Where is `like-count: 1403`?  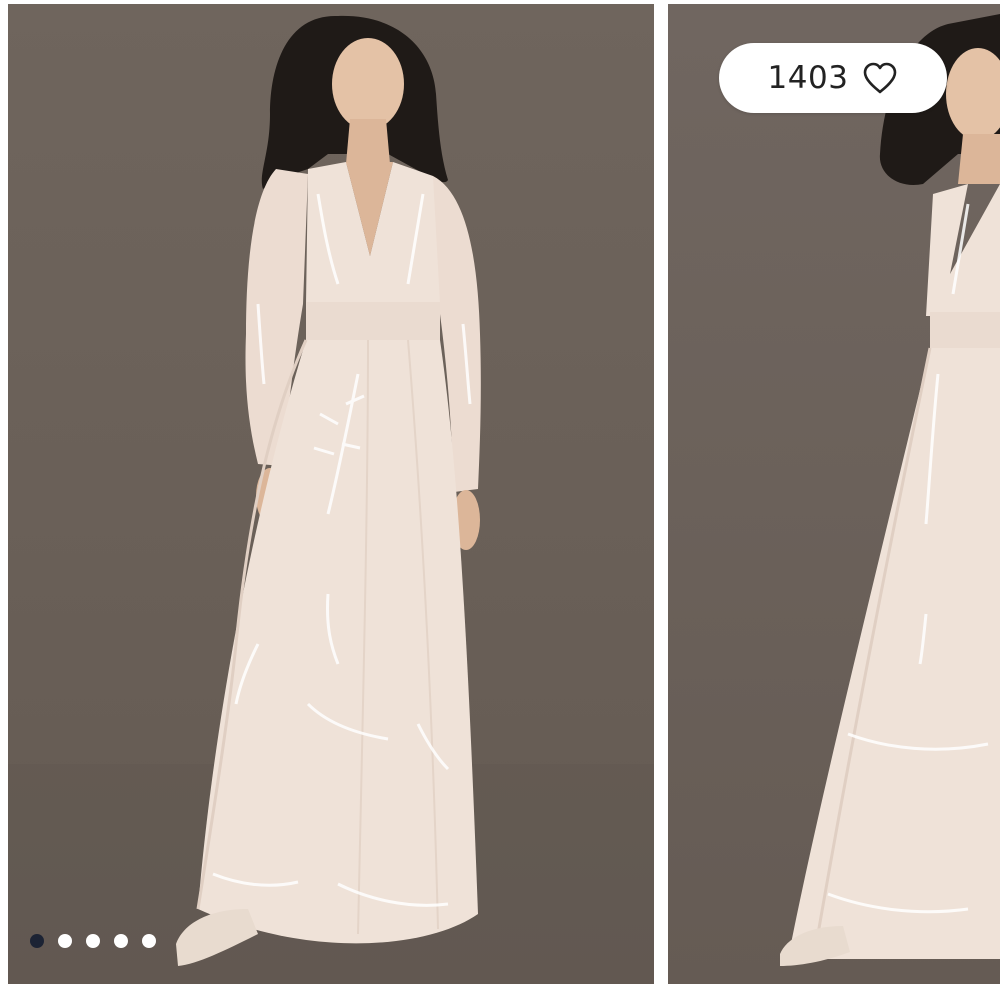 like-count: 1403 is located at coordinates (808, 78).